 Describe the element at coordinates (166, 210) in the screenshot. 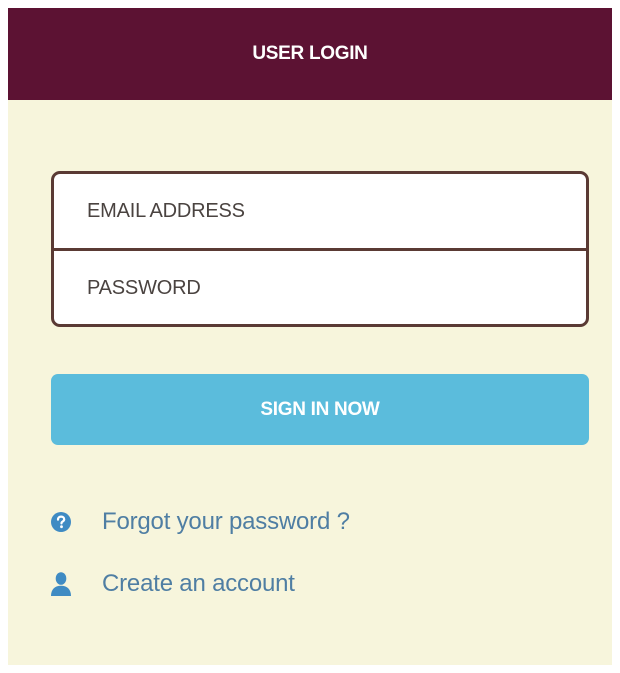

I see `email-placeholder: EMAIL ADDRESS` at that location.